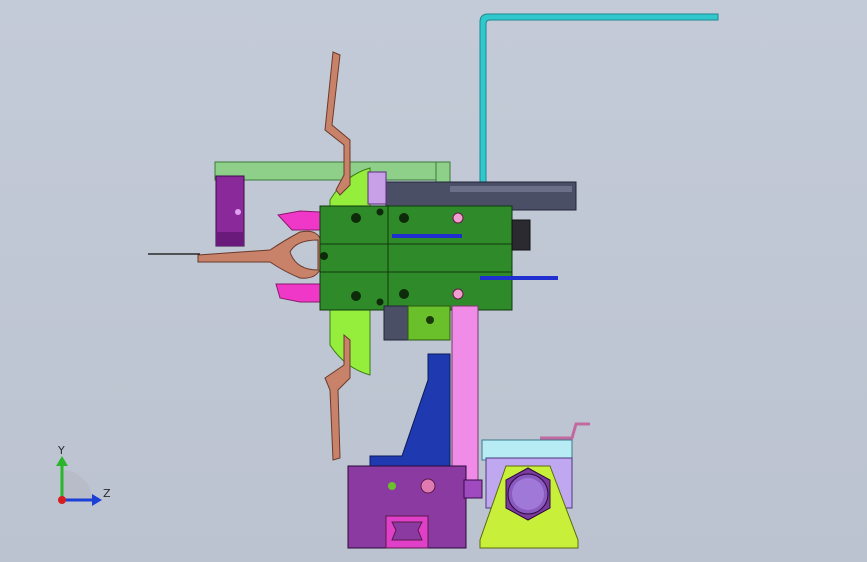  Describe the element at coordinates (107, 493) in the screenshot. I see `z-axis-label: Z` at that location.